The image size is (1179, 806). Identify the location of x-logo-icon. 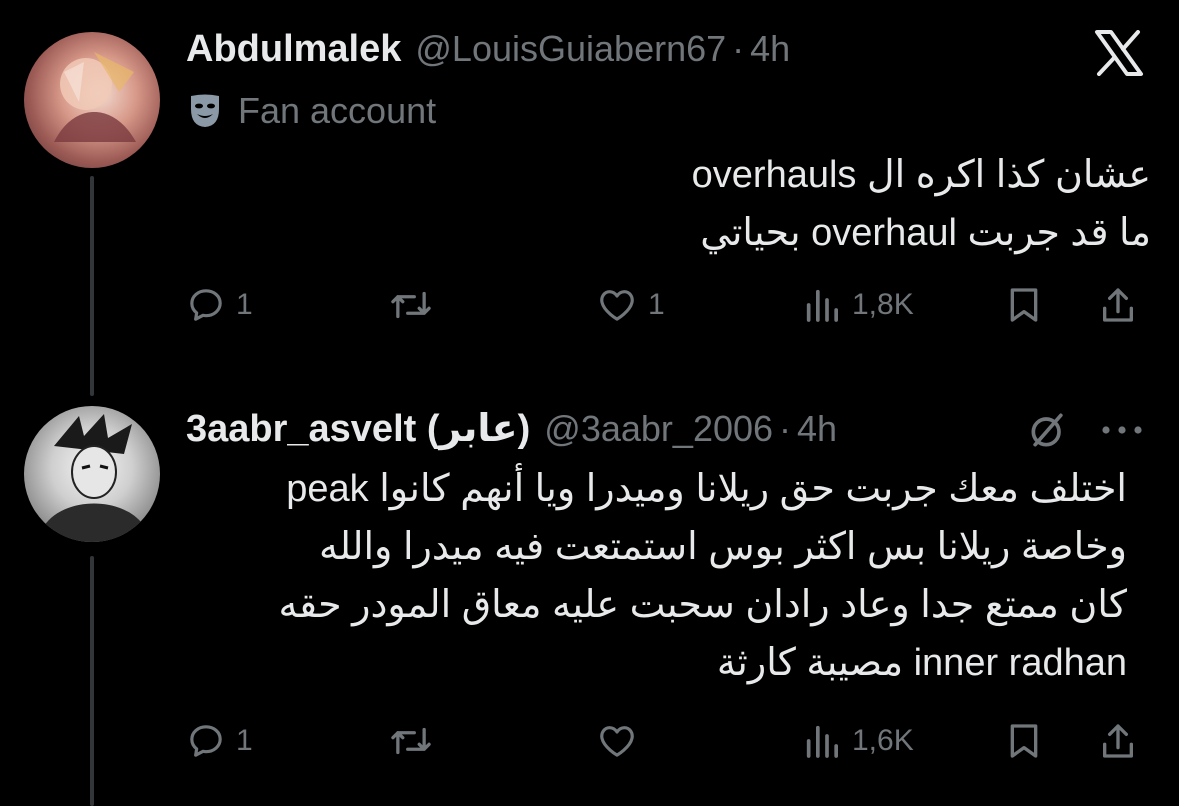
(1119, 53).